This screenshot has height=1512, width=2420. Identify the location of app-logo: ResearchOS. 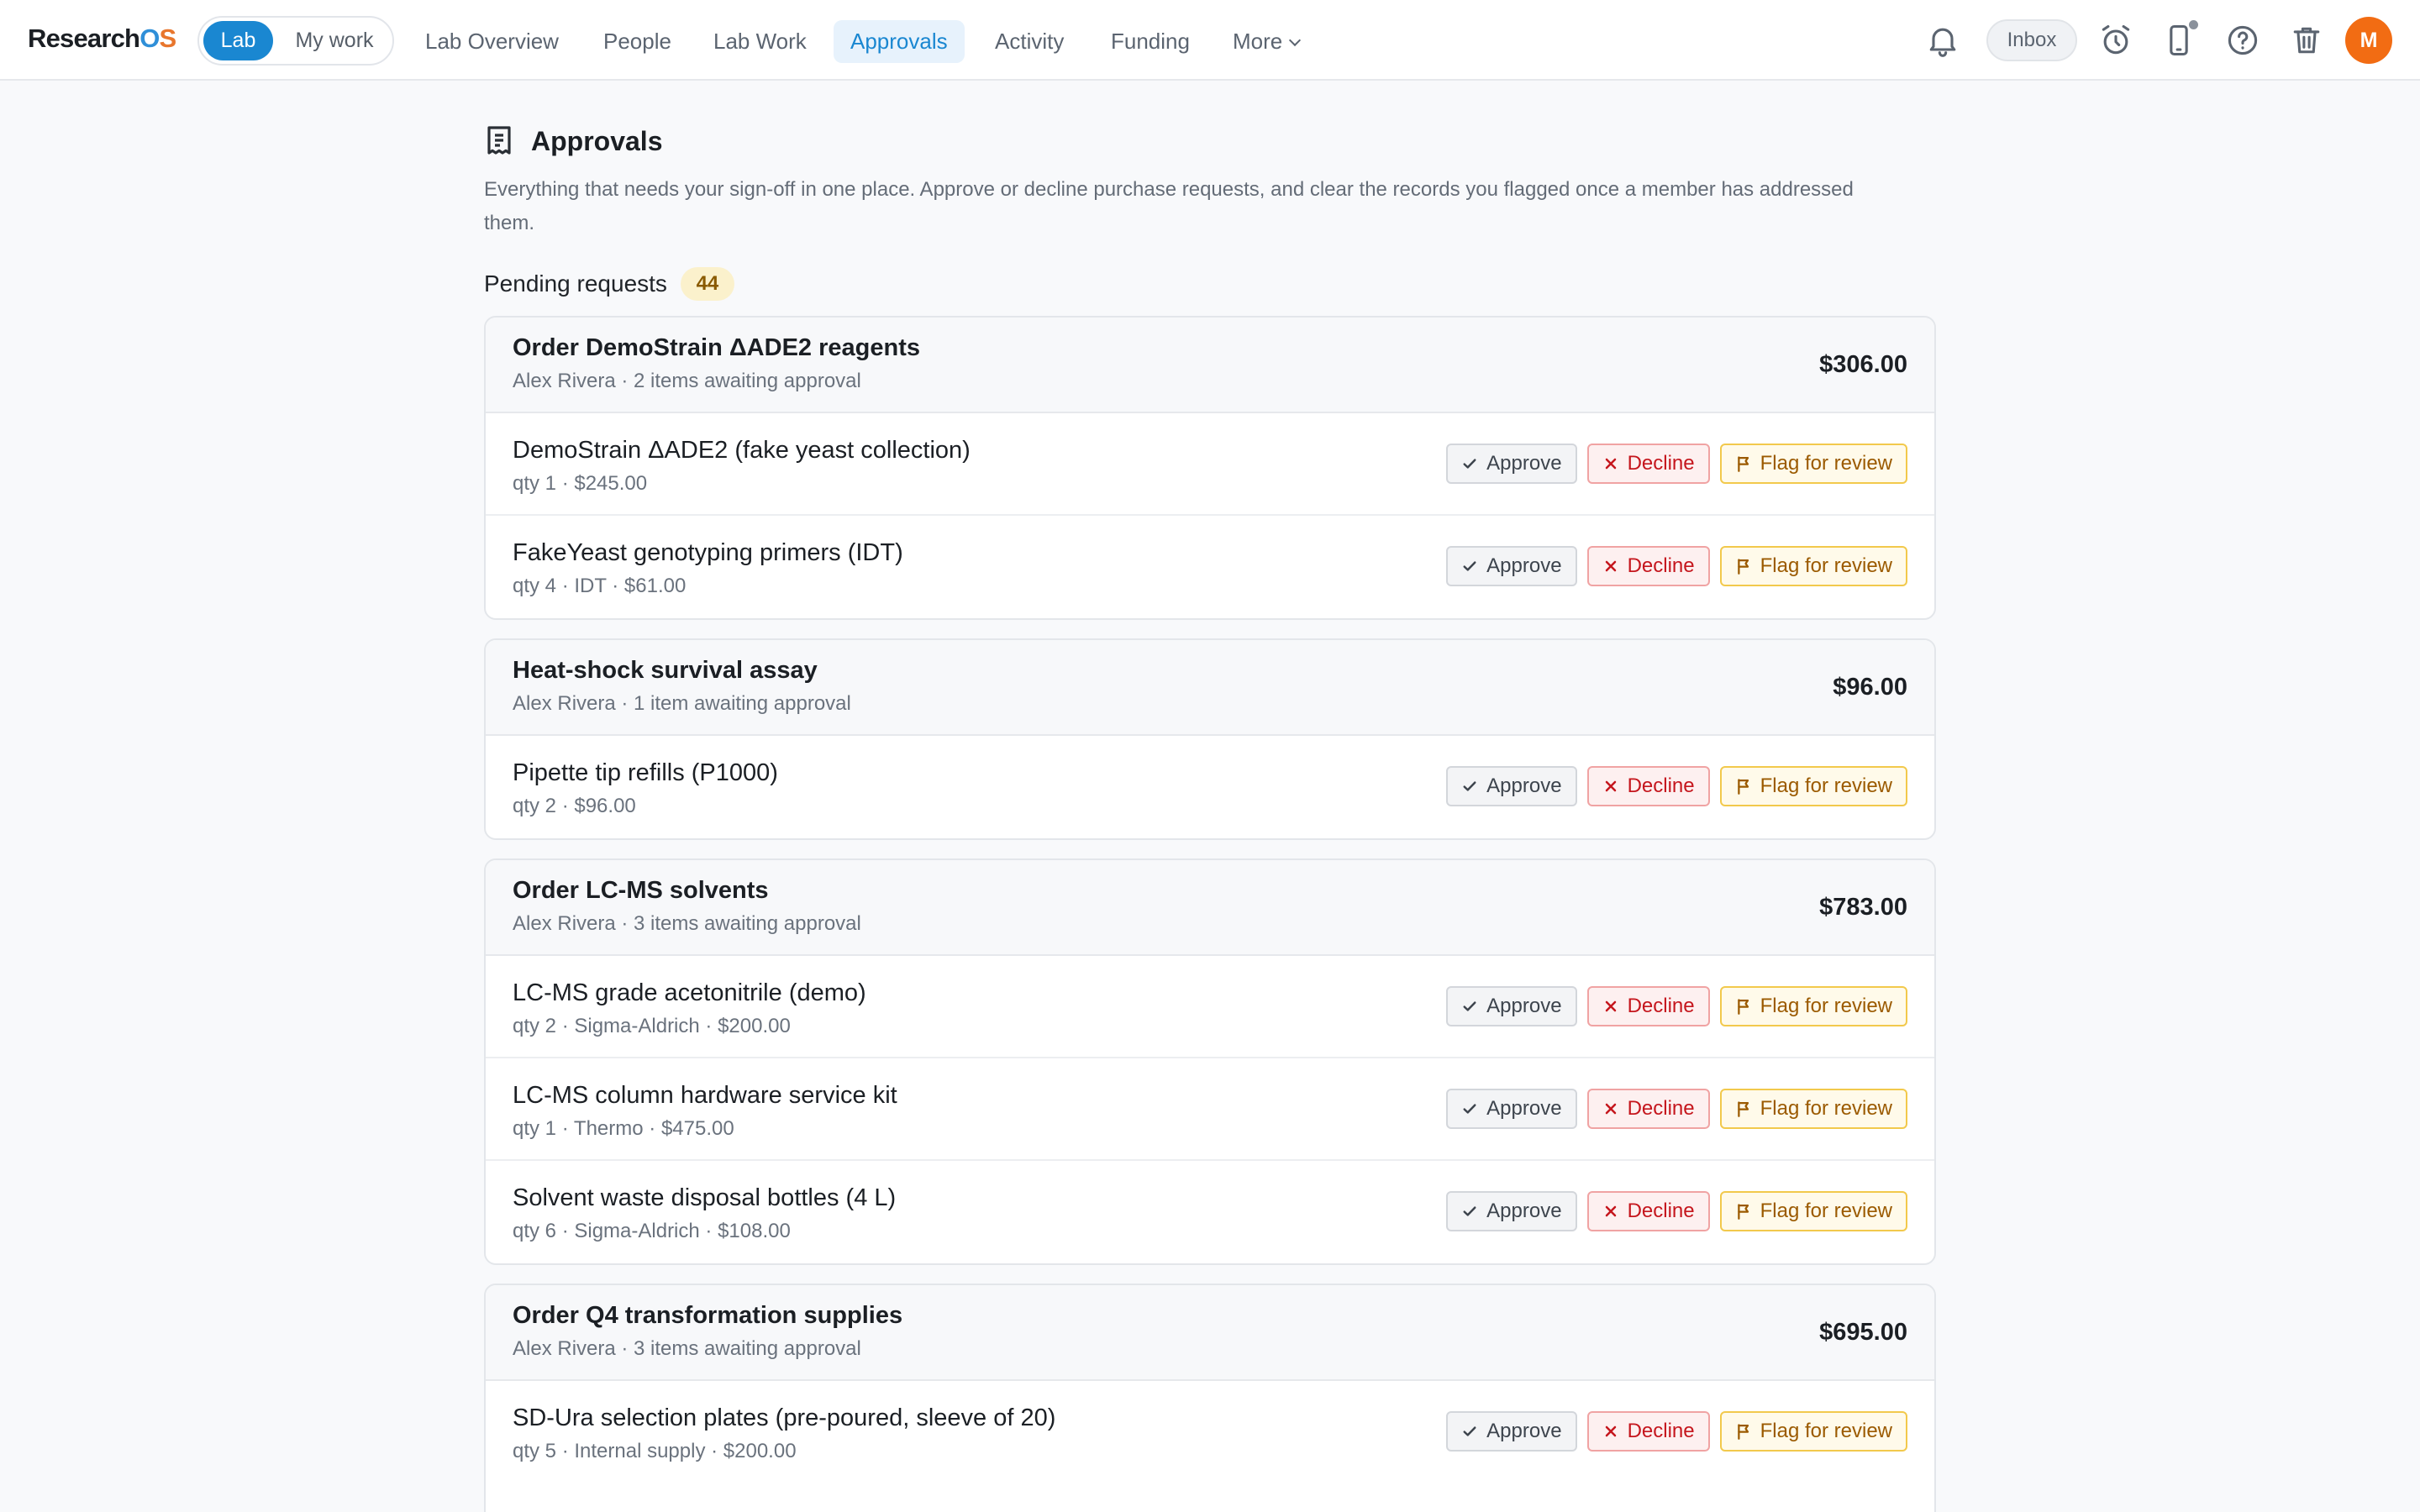
(102, 39).